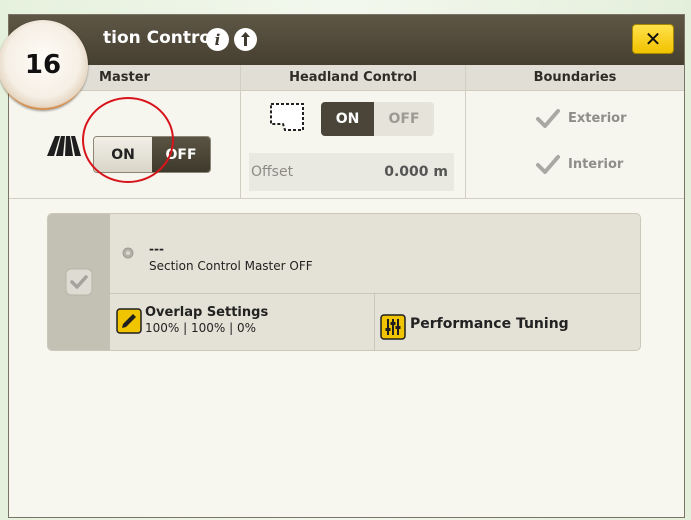  What do you see at coordinates (287, 117) in the screenshot?
I see `headland-boundary-icon` at bounding box center [287, 117].